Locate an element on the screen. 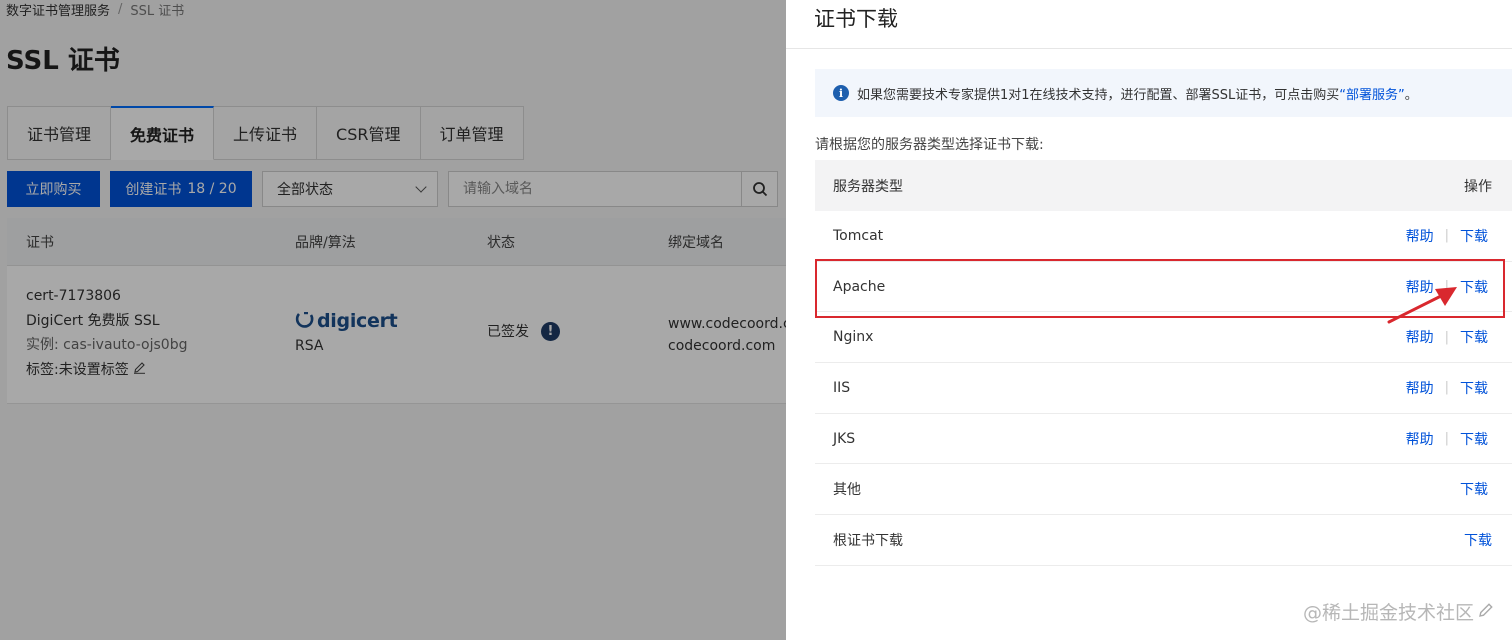 The width and height of the screenshot is (1512, 640). header-domain: 绑定域名 is located at coordinates (696, 242).